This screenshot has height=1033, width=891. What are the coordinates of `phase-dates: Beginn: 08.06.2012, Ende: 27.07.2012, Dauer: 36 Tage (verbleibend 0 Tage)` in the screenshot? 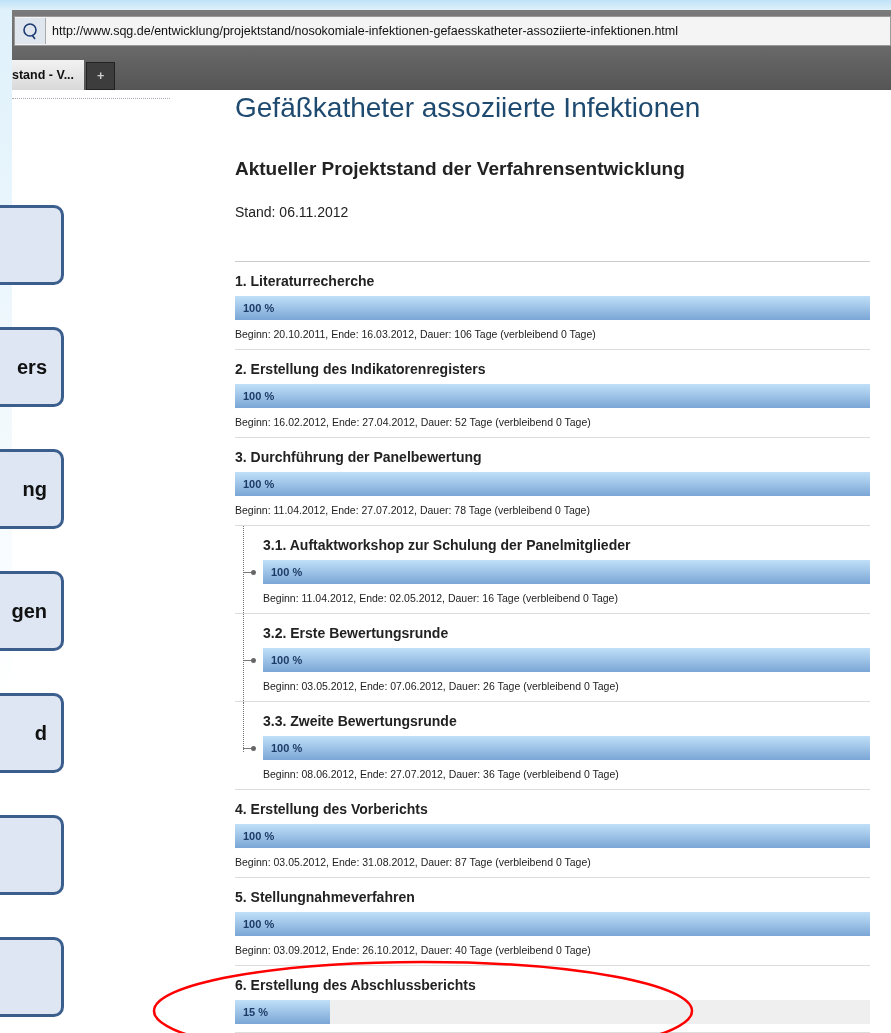 It's located at (441, 774).